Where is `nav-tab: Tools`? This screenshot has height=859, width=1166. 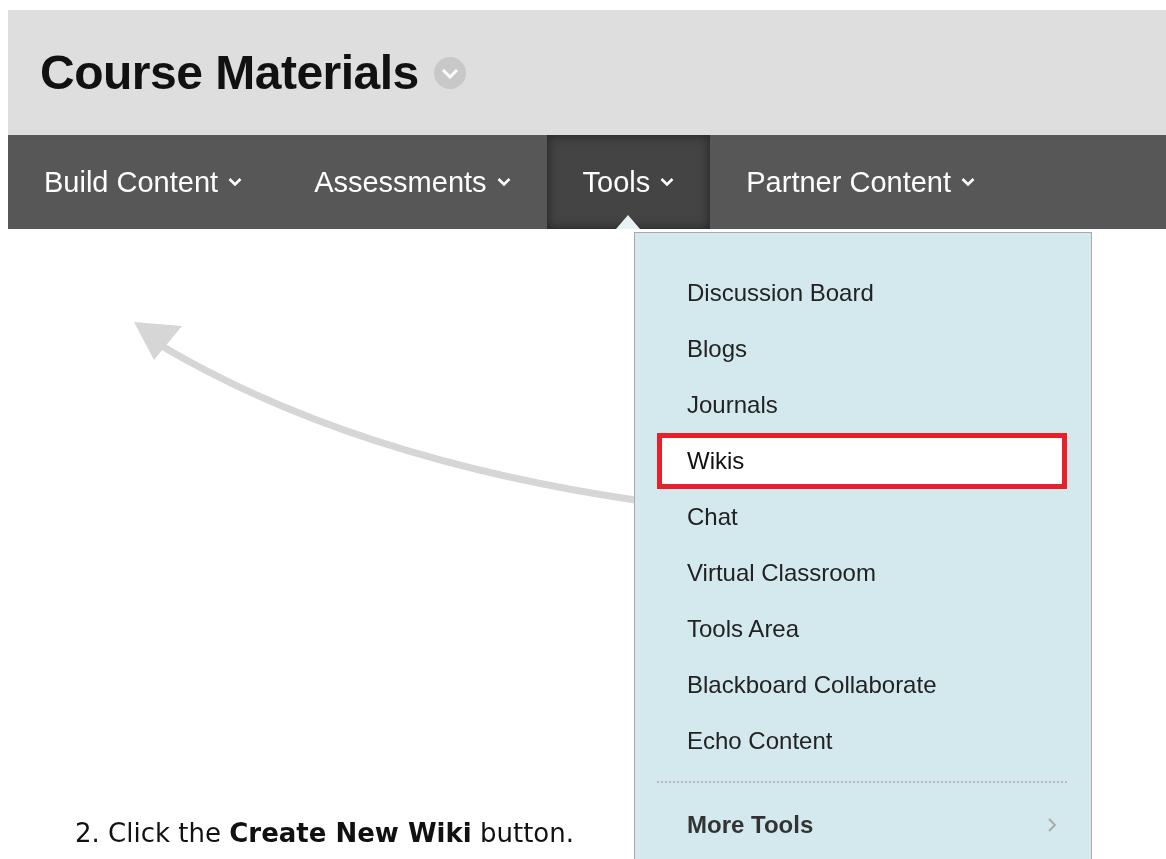 nav-tab: Tools is located at coordinates (628, 182).